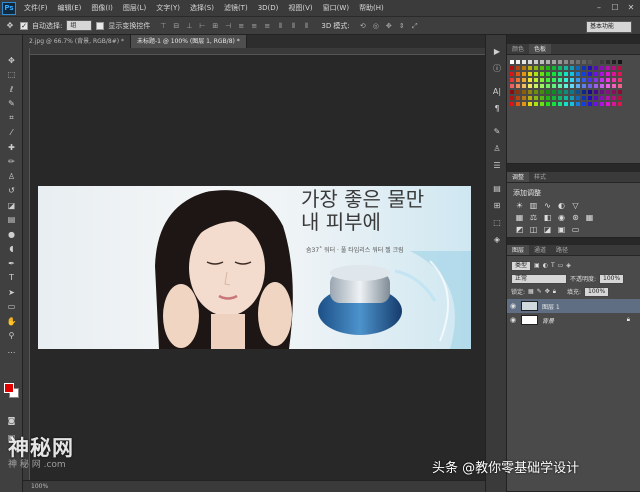 This screenshot has height=492, width=640. What do you see at coordinates (163, 26) in the screenshot?
I see `align-top-icon: ⊤` at bounding box center [163, 26].